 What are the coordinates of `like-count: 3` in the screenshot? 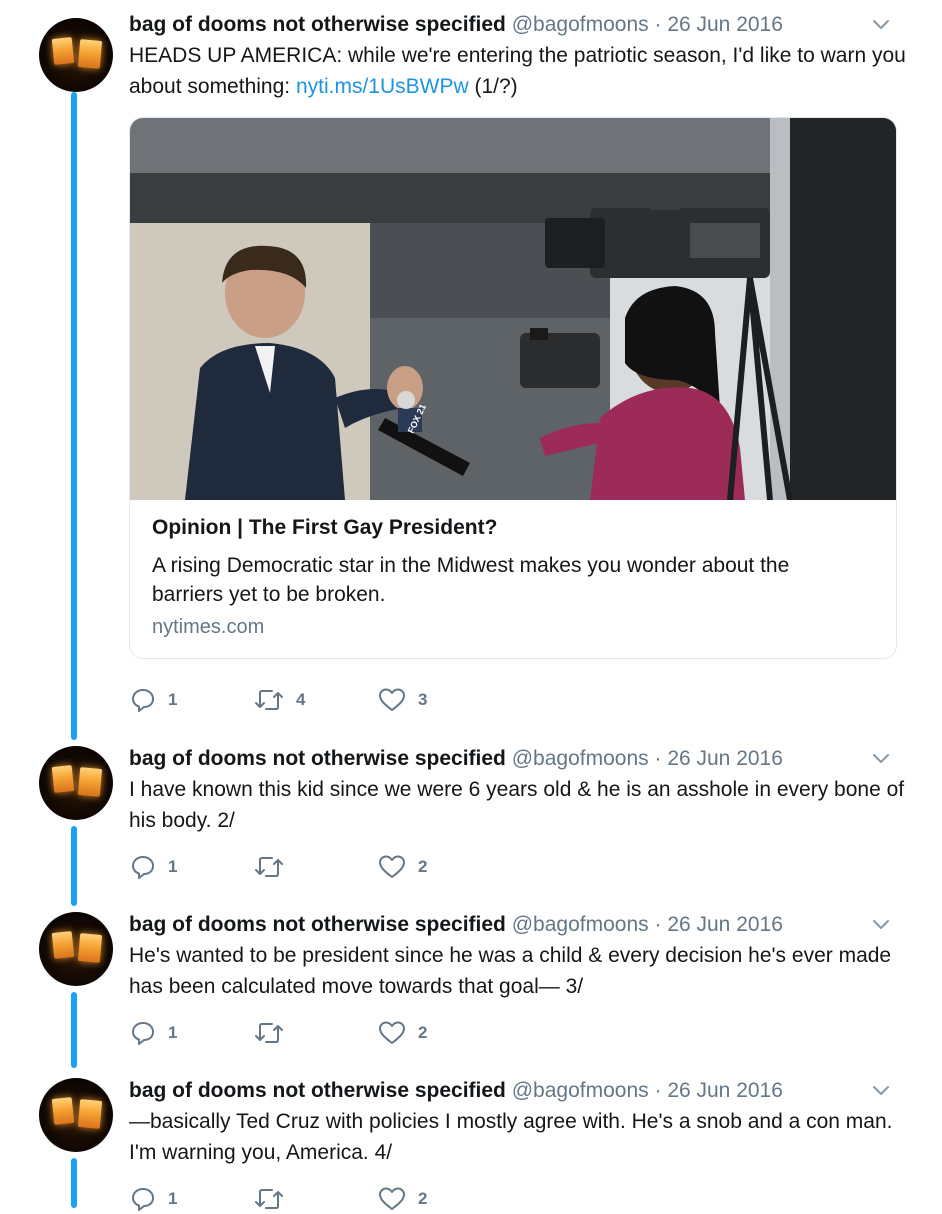 It's located at (423, 699).